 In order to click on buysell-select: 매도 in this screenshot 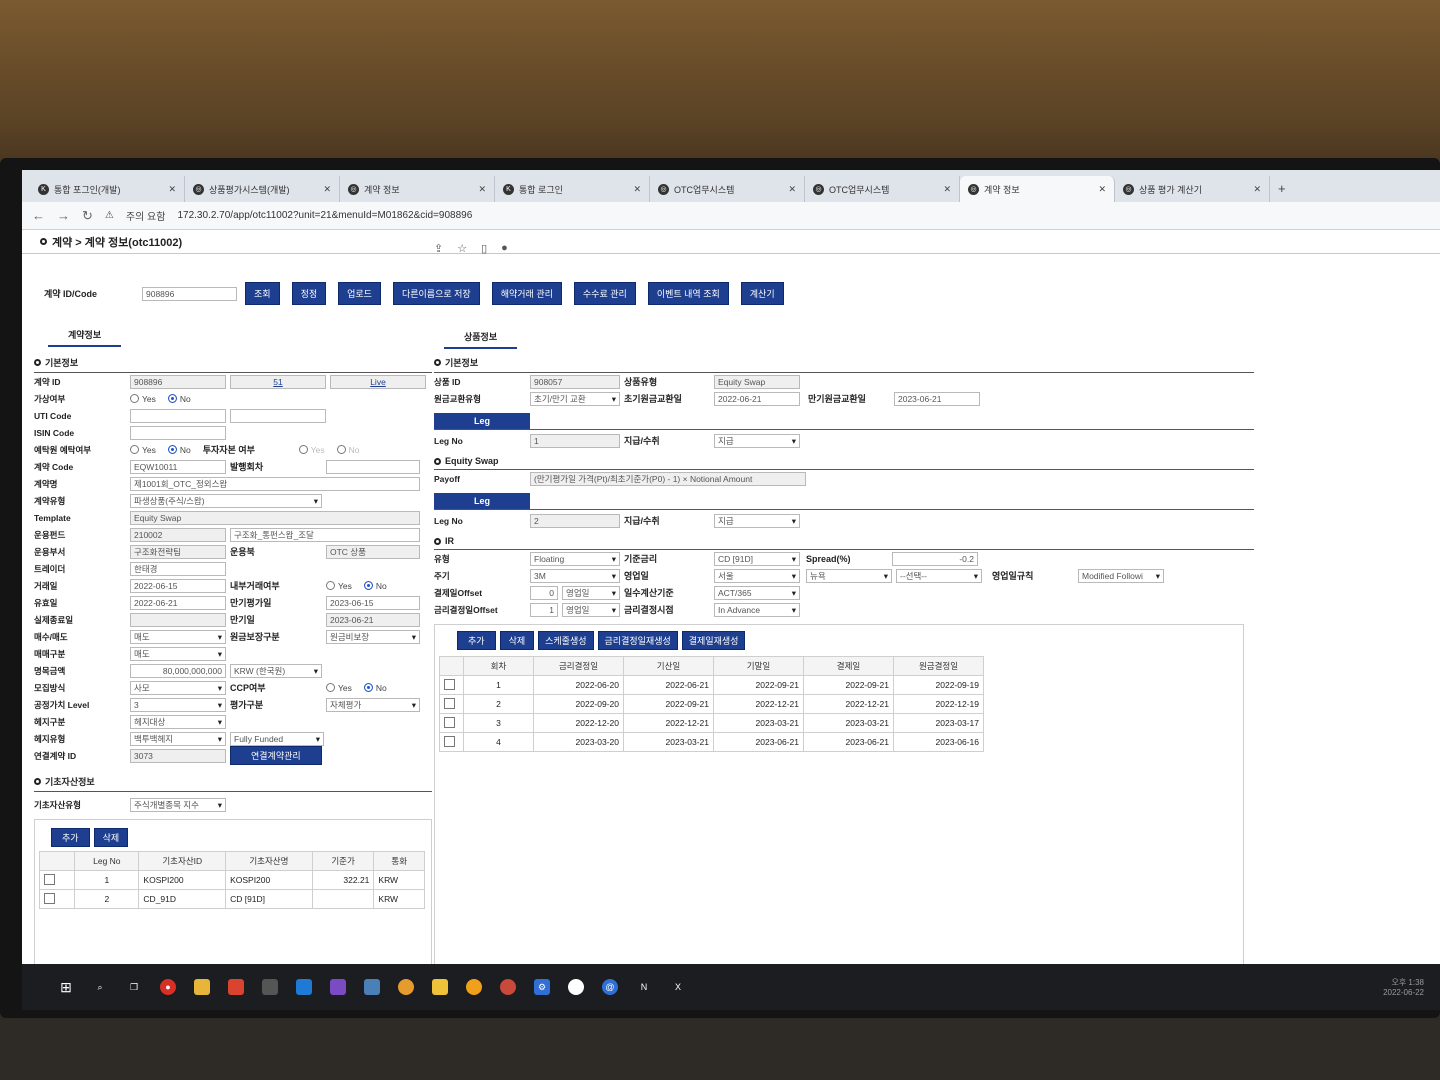, I will do `click(178, 636)`.